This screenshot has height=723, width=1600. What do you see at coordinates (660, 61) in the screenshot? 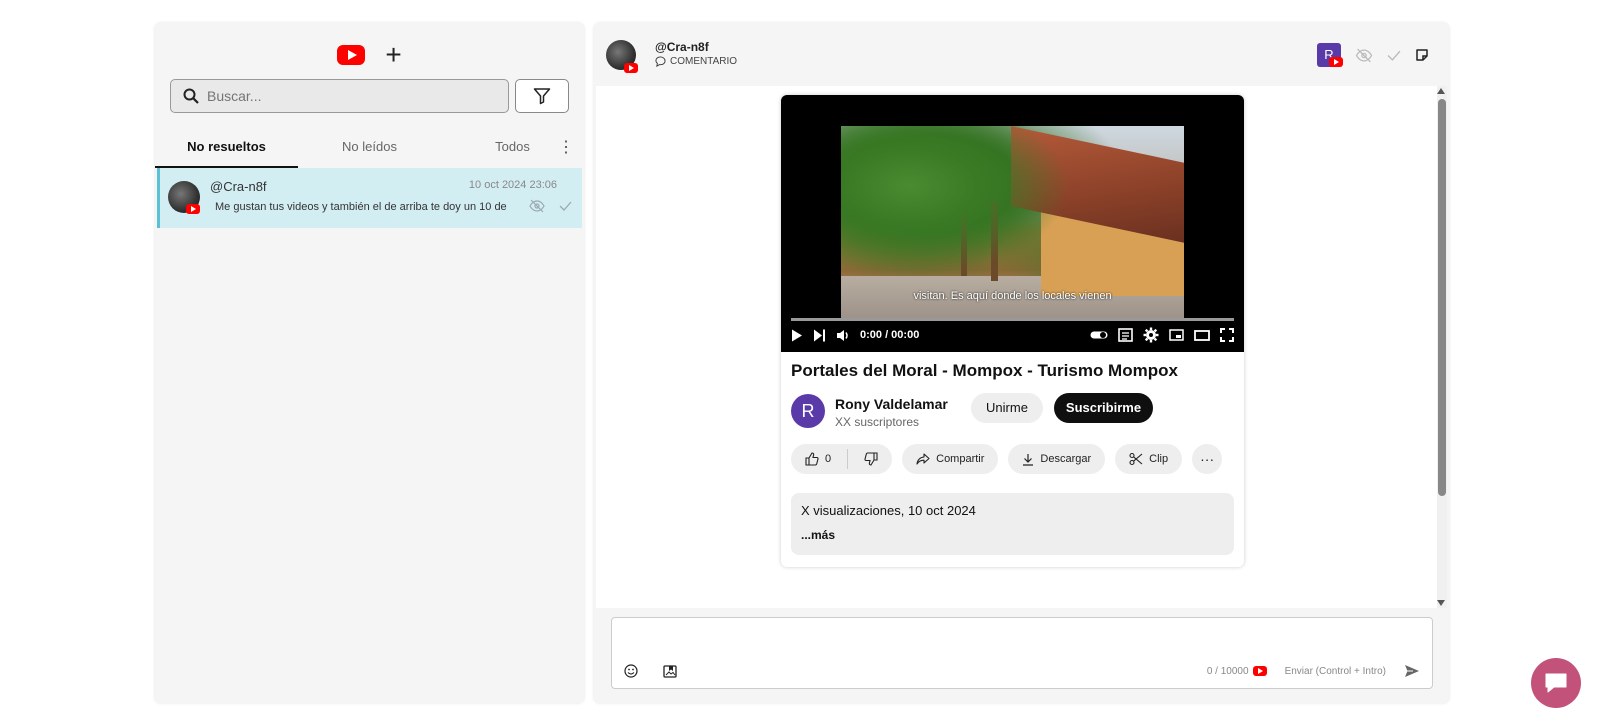
I see `comment-icon` at bounding box center [660, 61].